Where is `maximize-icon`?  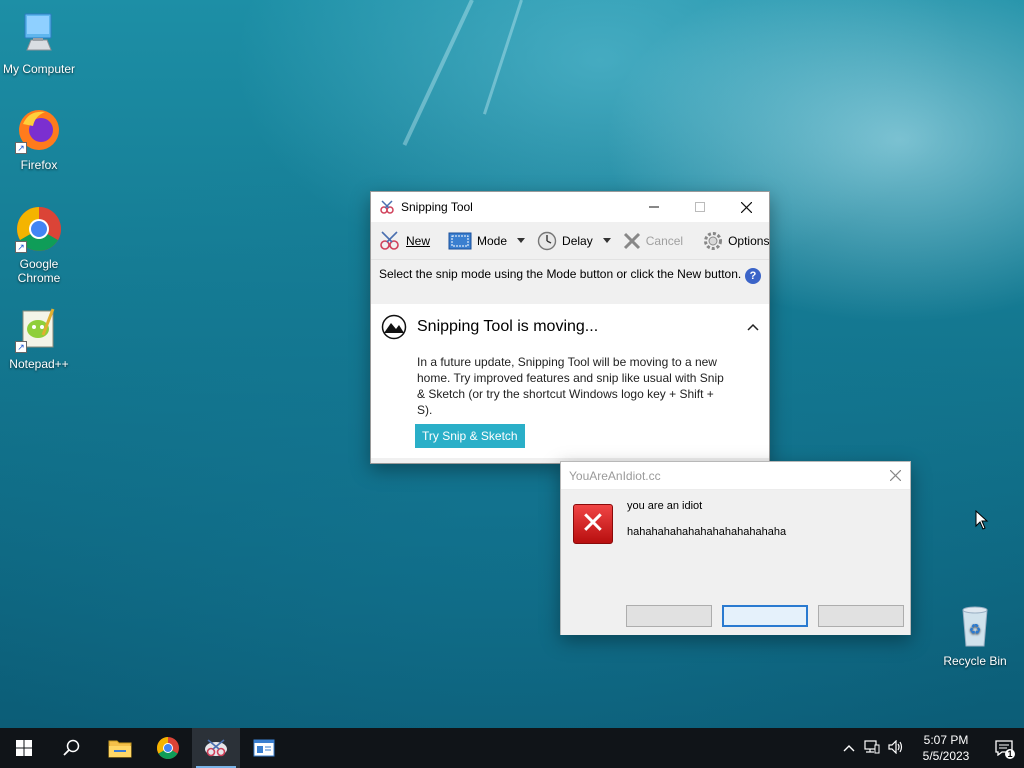 maximize-icon is located at coordinates (700, 207).